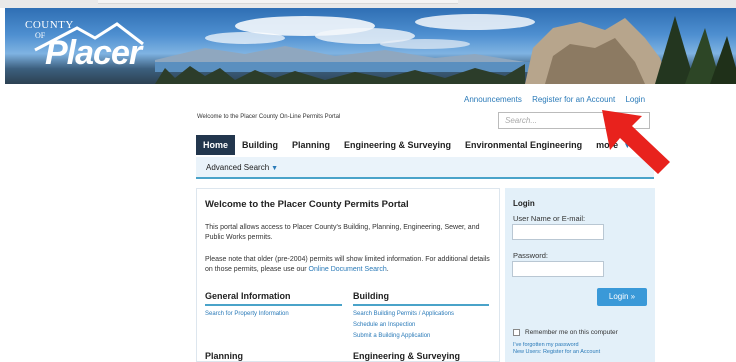  What do you see at coordinates (556, 352) in the screenshot?
I see `register-account-link: New Users: Register for an Account` at bounding box center [556, 352].